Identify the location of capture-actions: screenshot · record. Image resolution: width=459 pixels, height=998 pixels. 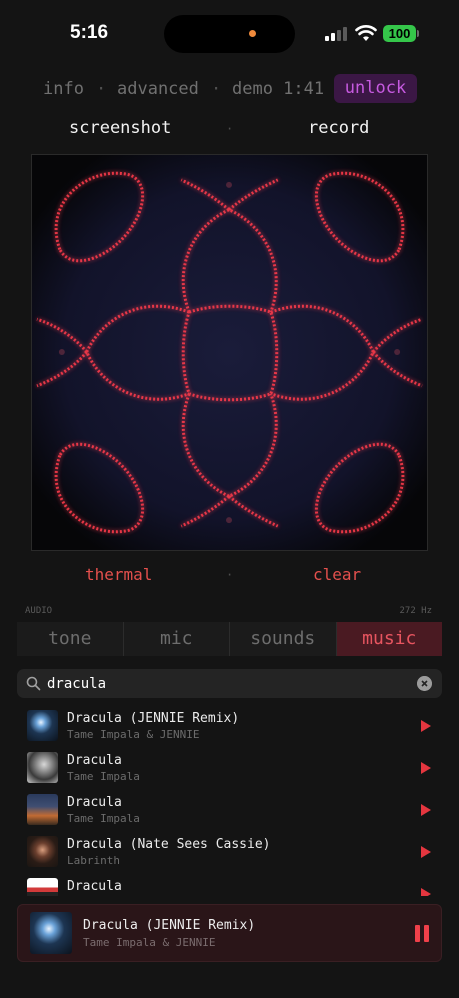
(229, 130).